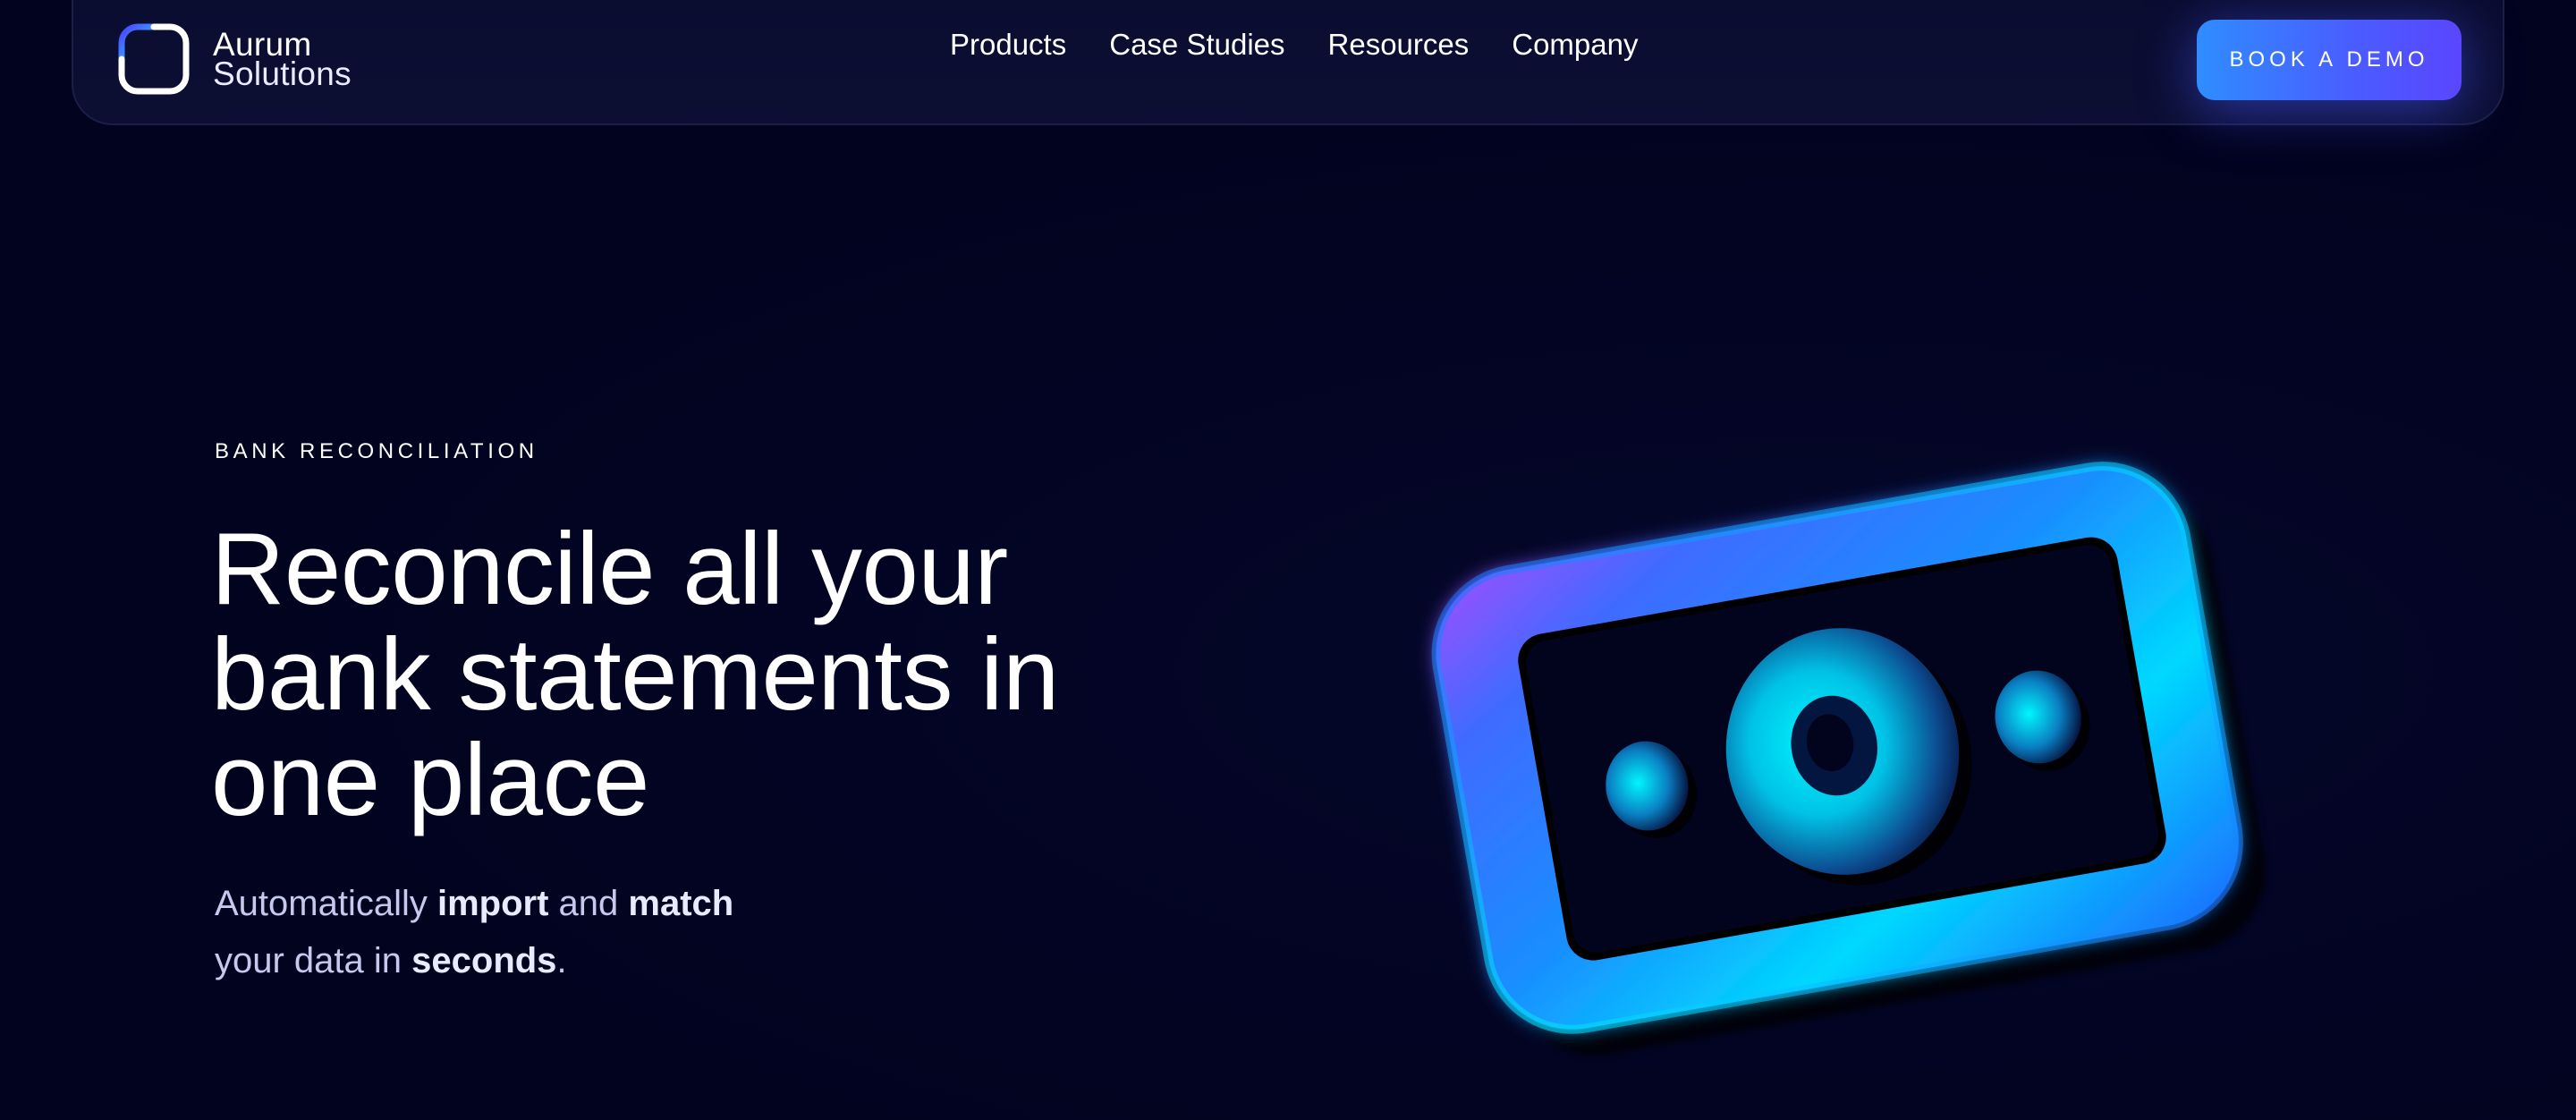  What do you see at coordinates (1575, 44) in the screenshot?
I see `nav-company-link: Company` at bounding box center [1575, 44].